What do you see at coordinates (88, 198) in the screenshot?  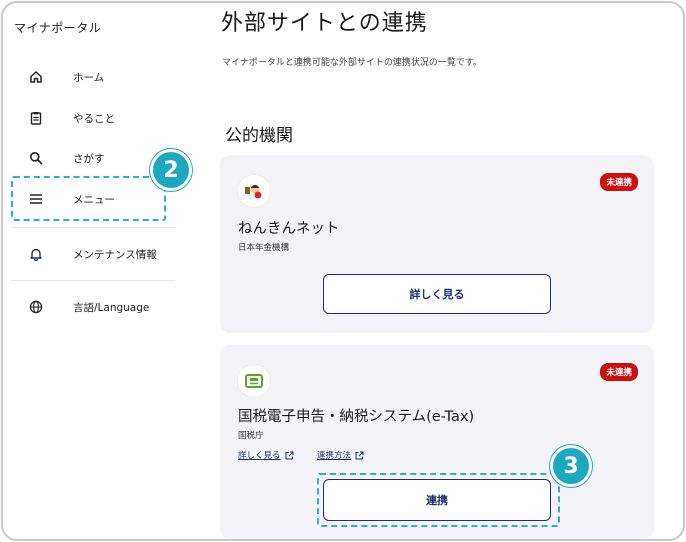 I see `menu-highlight-box` at bounding box center [88, 198].